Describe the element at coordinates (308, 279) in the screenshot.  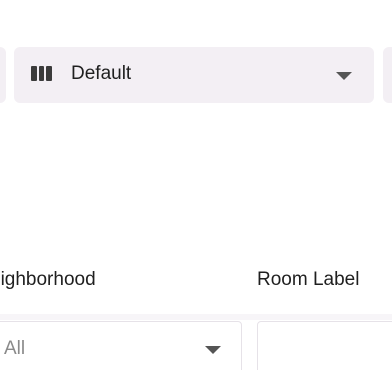
I see `room-label-filter-label: Room Label` at that location.